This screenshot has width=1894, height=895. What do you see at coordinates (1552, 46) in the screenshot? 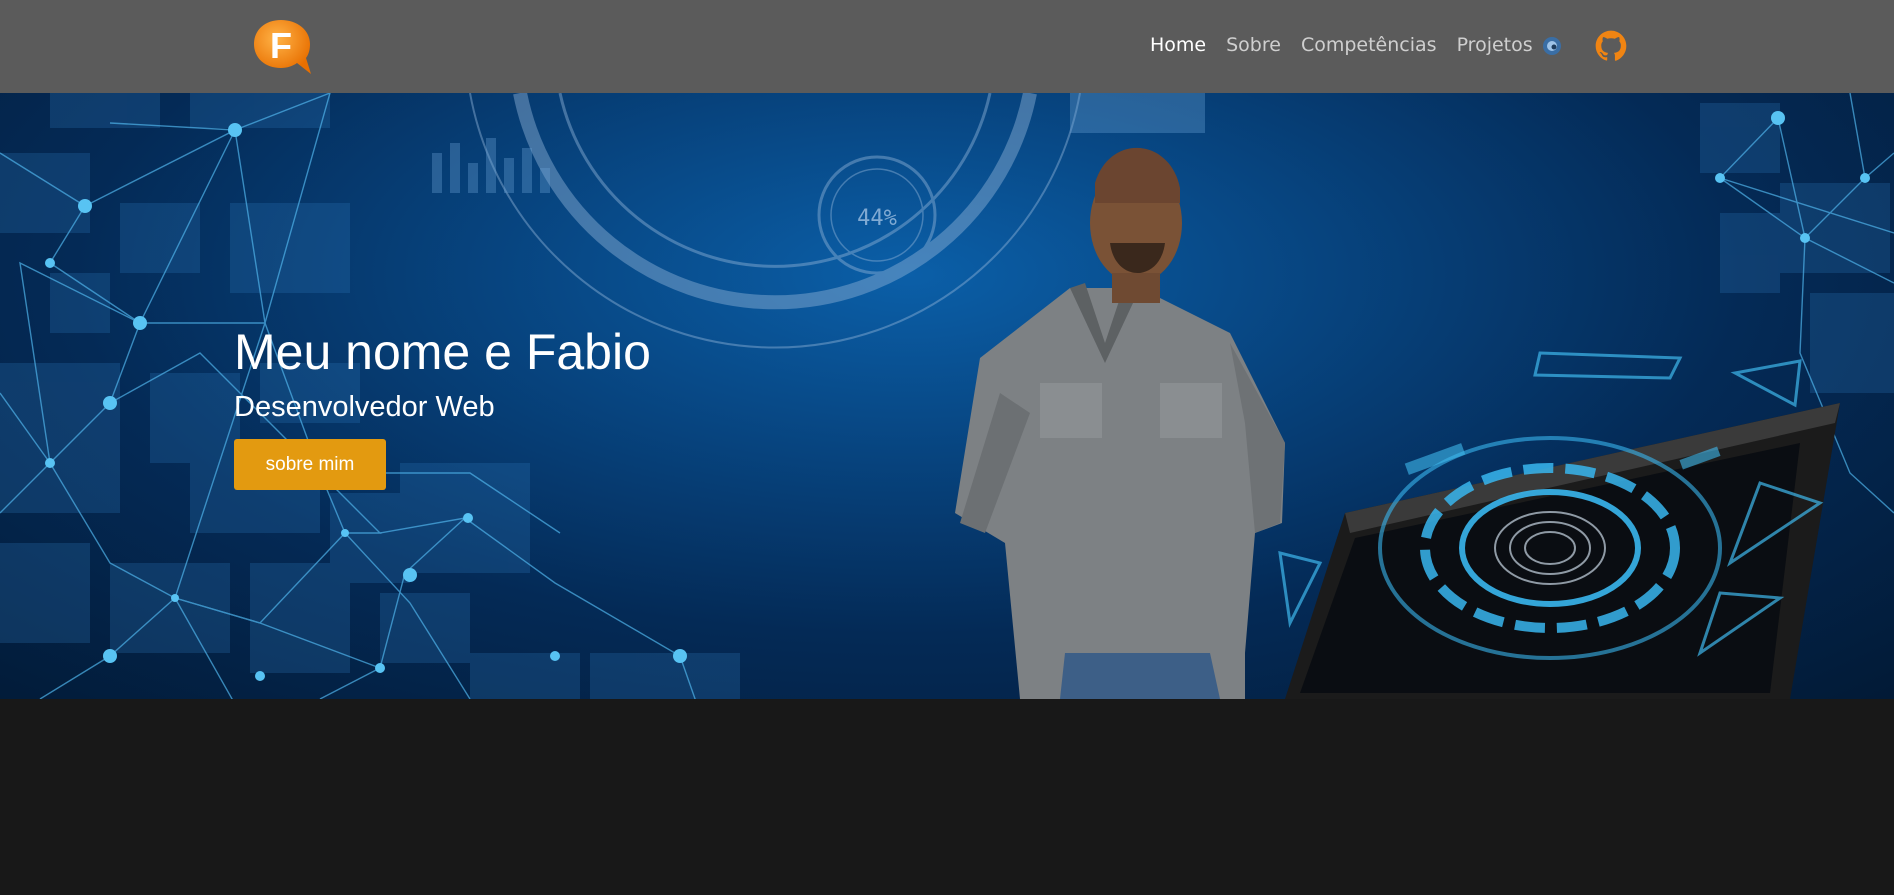
I see `small-logo-icon` at bounding box center [1552, 46].